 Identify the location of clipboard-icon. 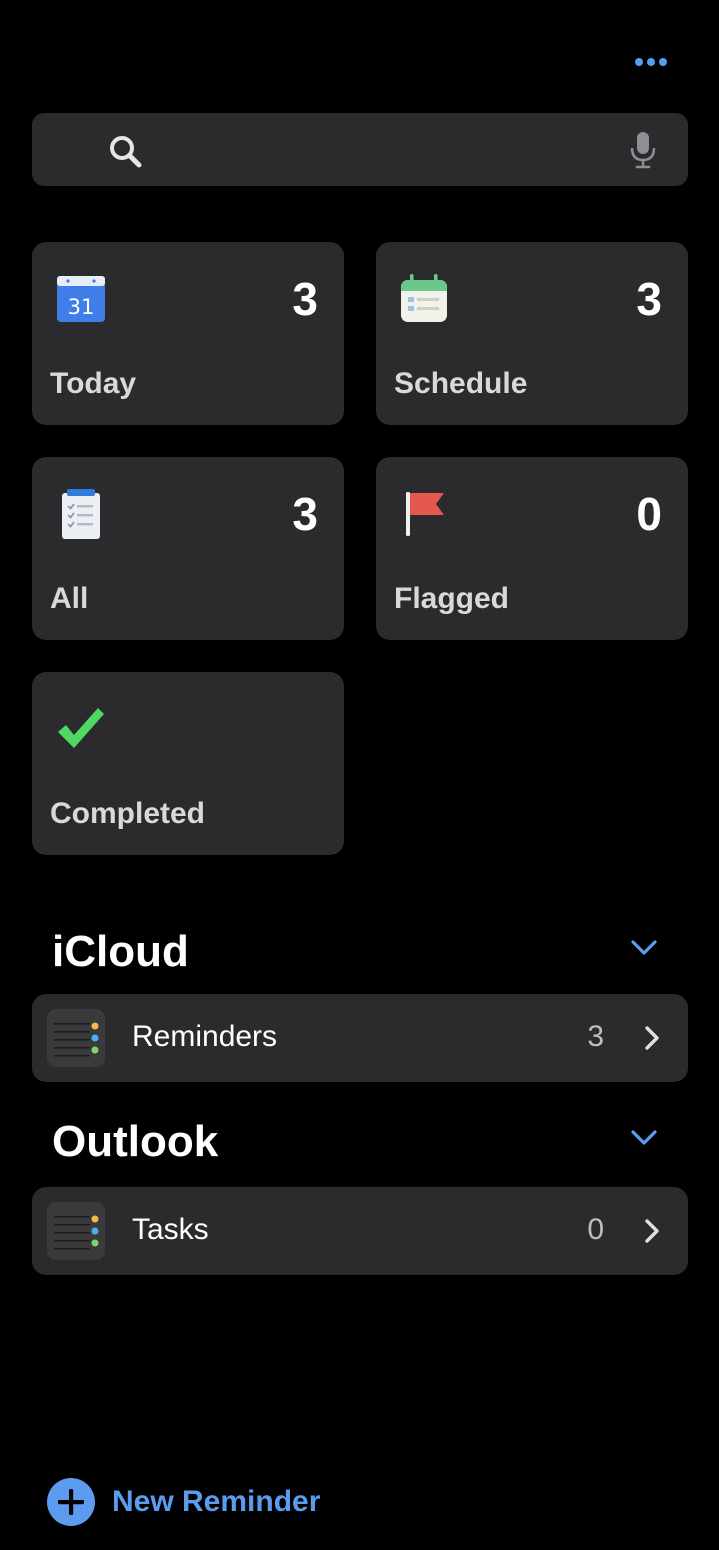
(81, 514).